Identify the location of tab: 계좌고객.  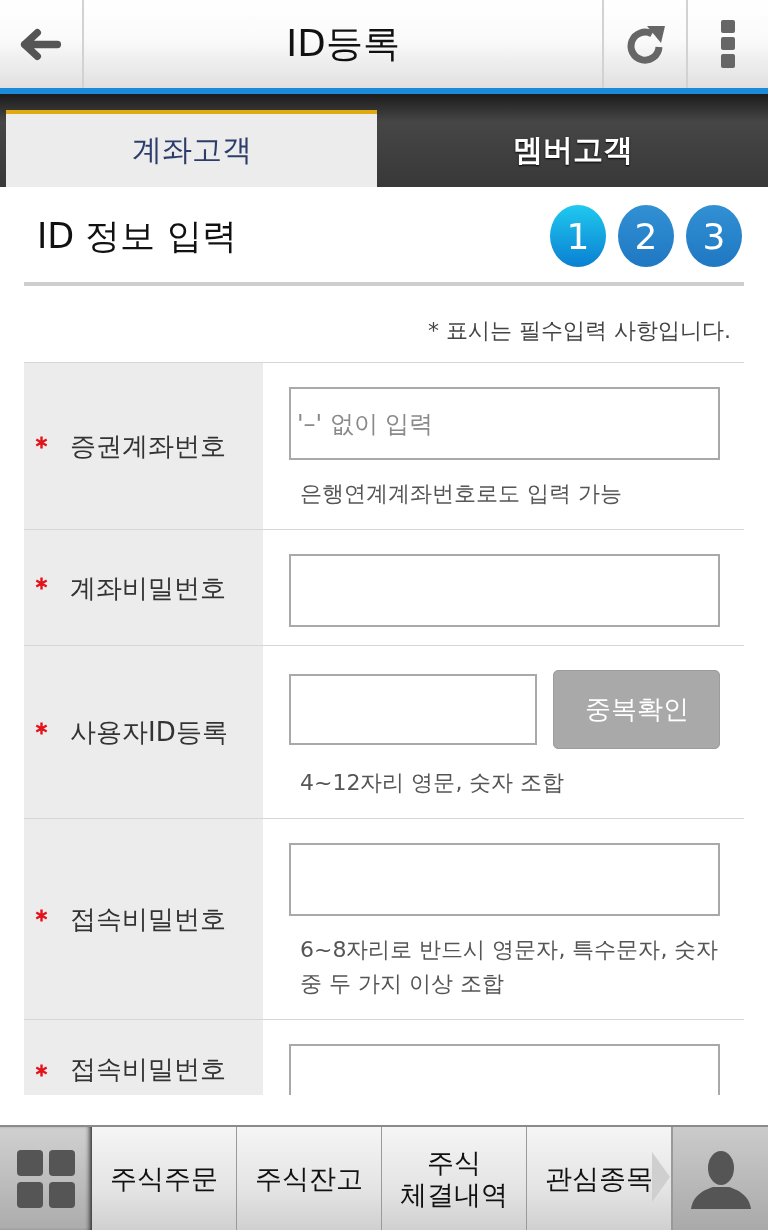
(191, 148).